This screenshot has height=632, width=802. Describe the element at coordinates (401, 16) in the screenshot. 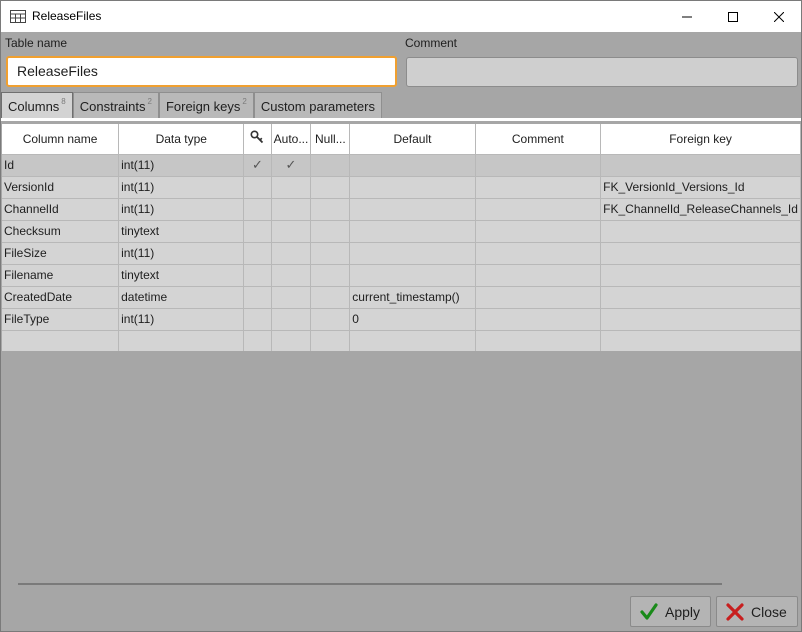

I see `title-bar: ReleaseFiles` at that location.